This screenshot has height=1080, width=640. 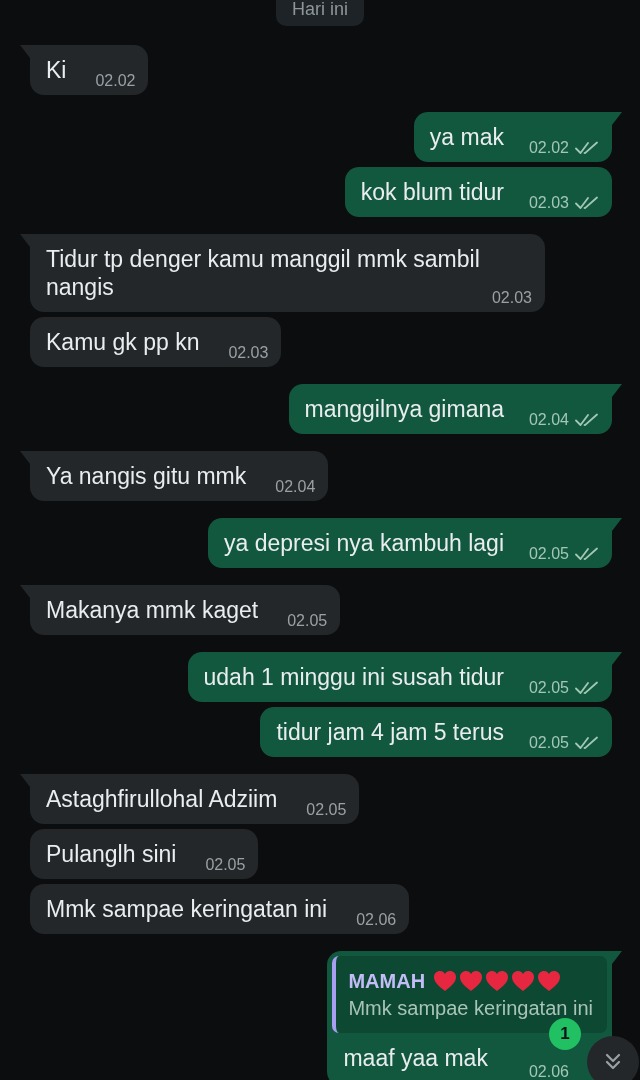 I want to click on message-text: Ki, so click(x=56, y=70).